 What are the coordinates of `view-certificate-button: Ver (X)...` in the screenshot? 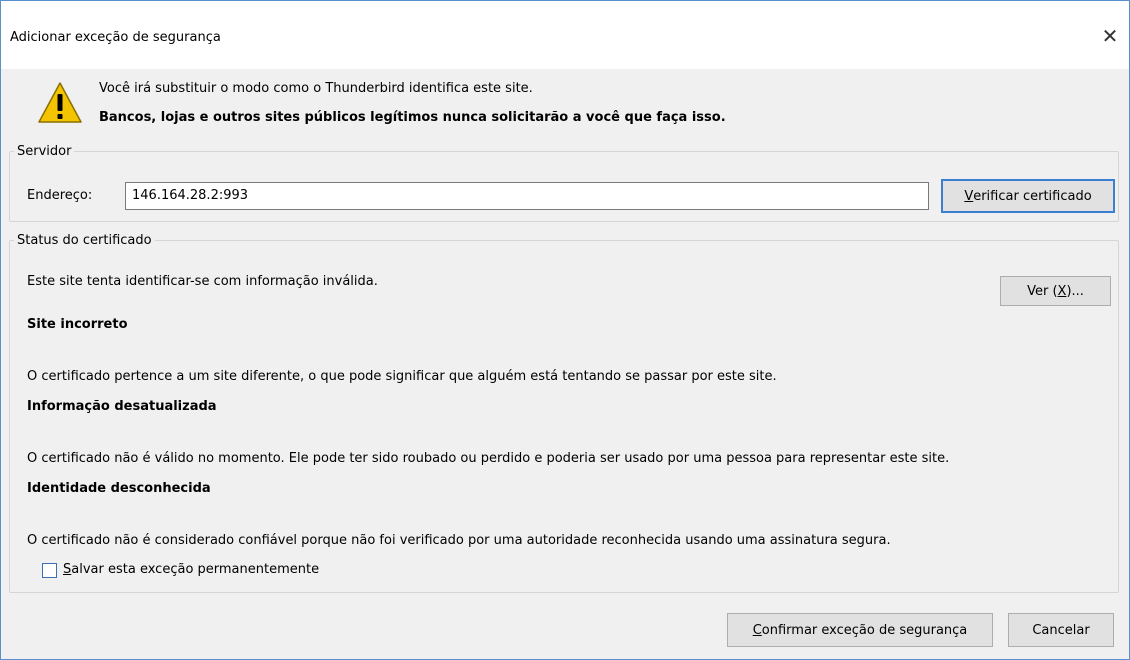 It's located at (1055, 291).